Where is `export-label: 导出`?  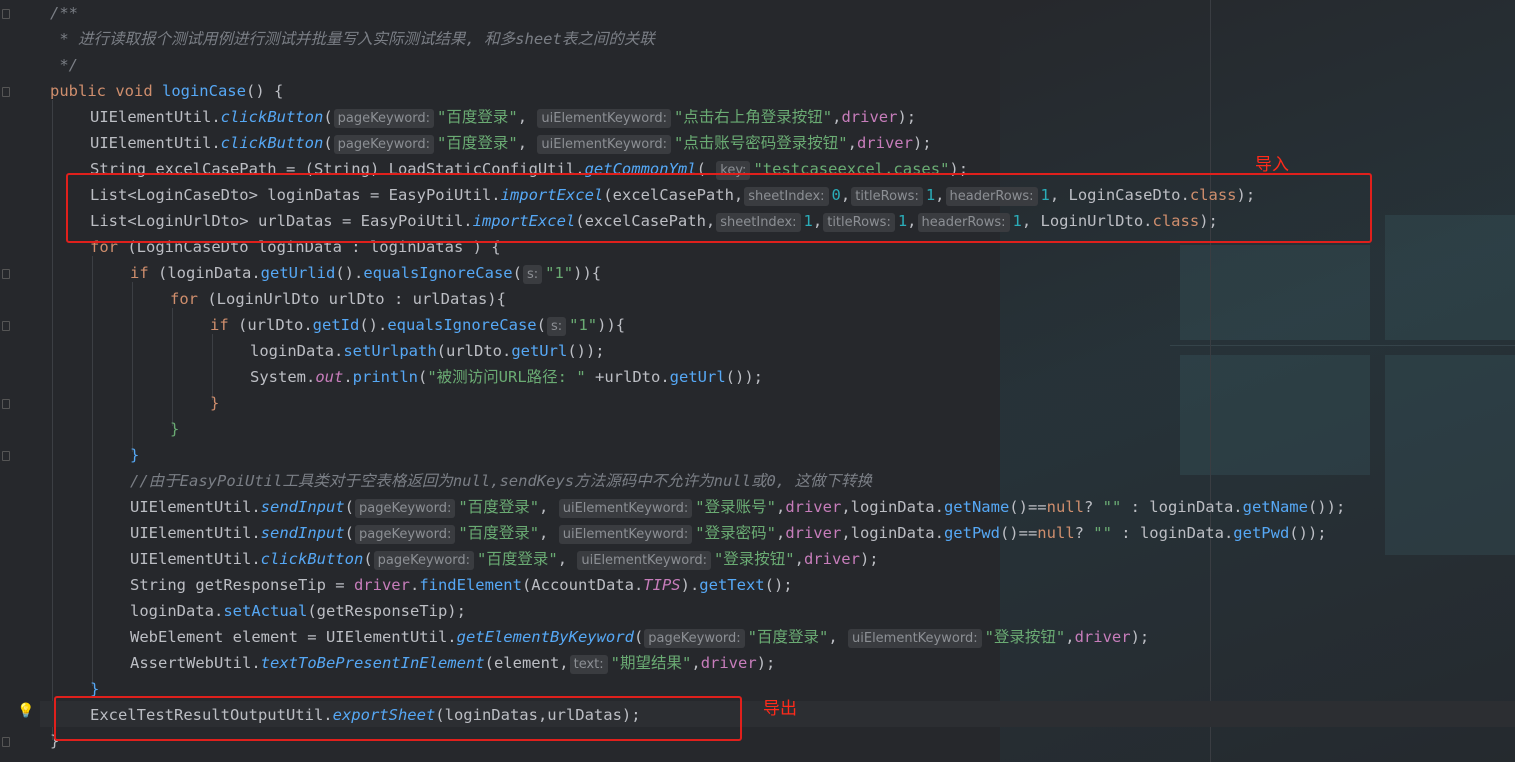
export-label: 导出 is located at coordinates (780, 709).